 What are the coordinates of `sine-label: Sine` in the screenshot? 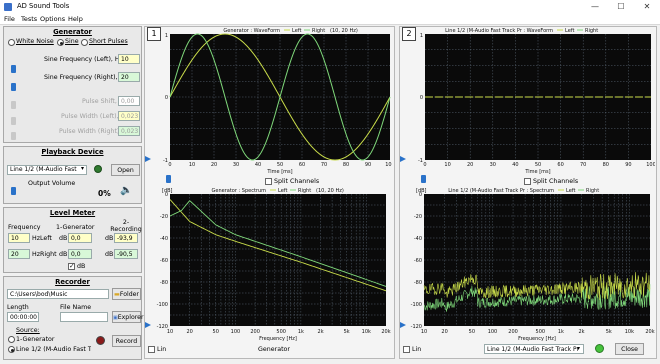 It's located at (72, 41).